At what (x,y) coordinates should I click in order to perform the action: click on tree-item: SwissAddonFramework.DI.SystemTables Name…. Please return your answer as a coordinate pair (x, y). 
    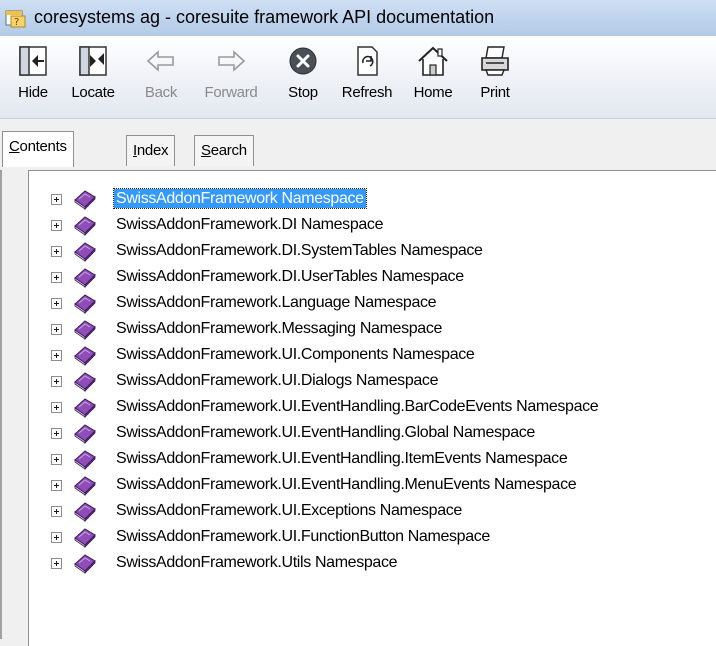
    Looking at the image, I should click on (372, 251).